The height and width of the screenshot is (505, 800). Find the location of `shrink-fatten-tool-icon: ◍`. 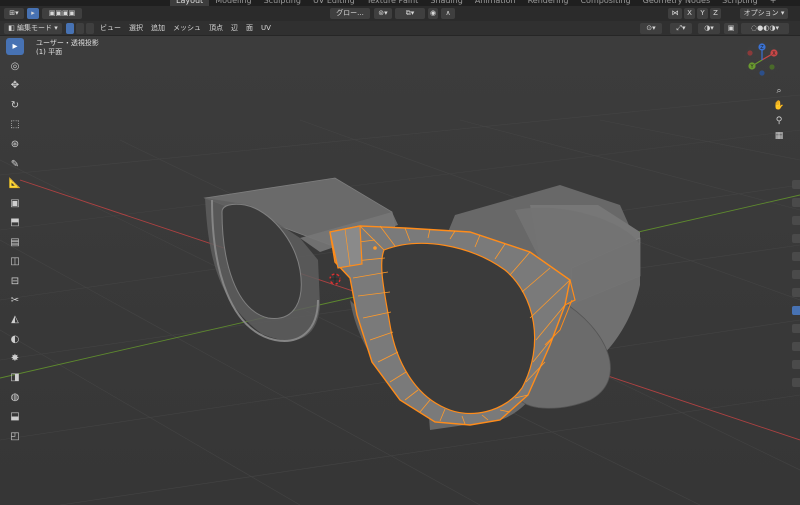

shrink-fatten-tool-icon: ◍ is located at coordinates (15, 397).